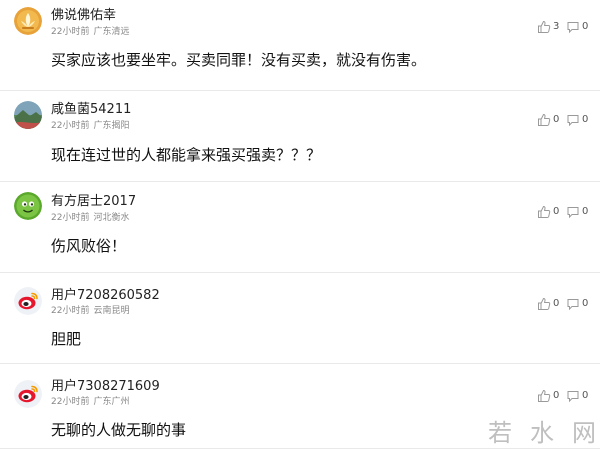  Describe the element at coordinates (556, 26) in the screenshot. I see `like-count: 3` at that location.